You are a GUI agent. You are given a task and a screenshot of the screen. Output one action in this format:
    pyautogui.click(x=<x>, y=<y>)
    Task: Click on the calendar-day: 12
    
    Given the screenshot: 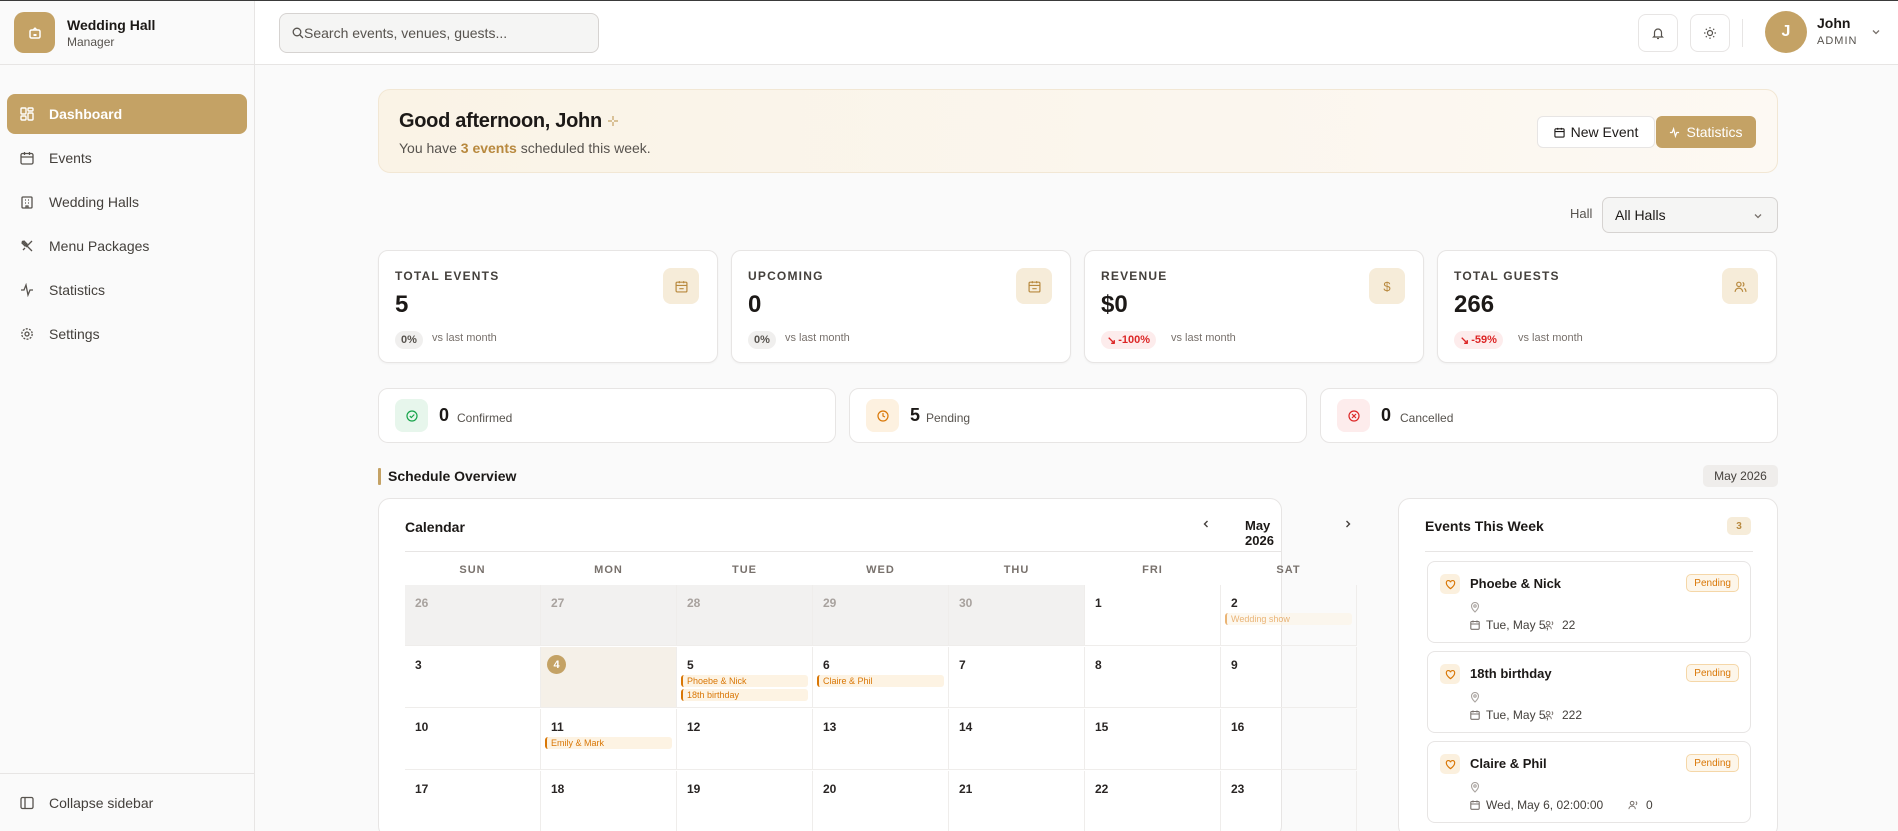 What is the action you would take?
    pyautogui.click(x=745, y=739)
    